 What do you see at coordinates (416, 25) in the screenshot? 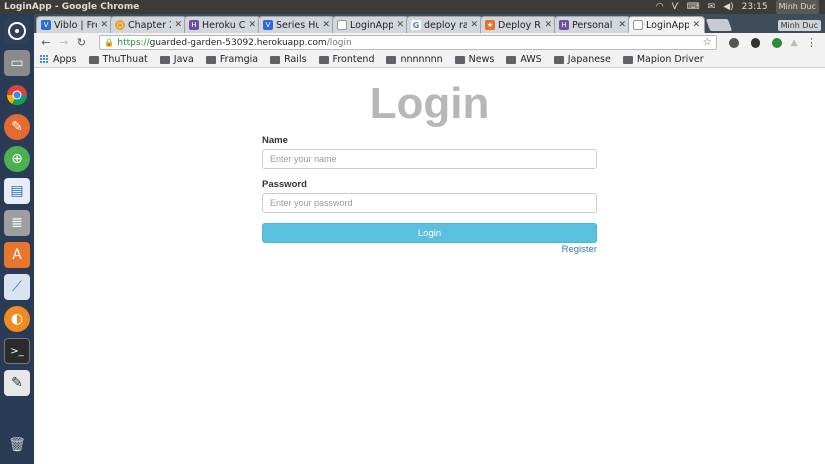
I see `google-favicon-icon: G` at bounding box center [416, 25].